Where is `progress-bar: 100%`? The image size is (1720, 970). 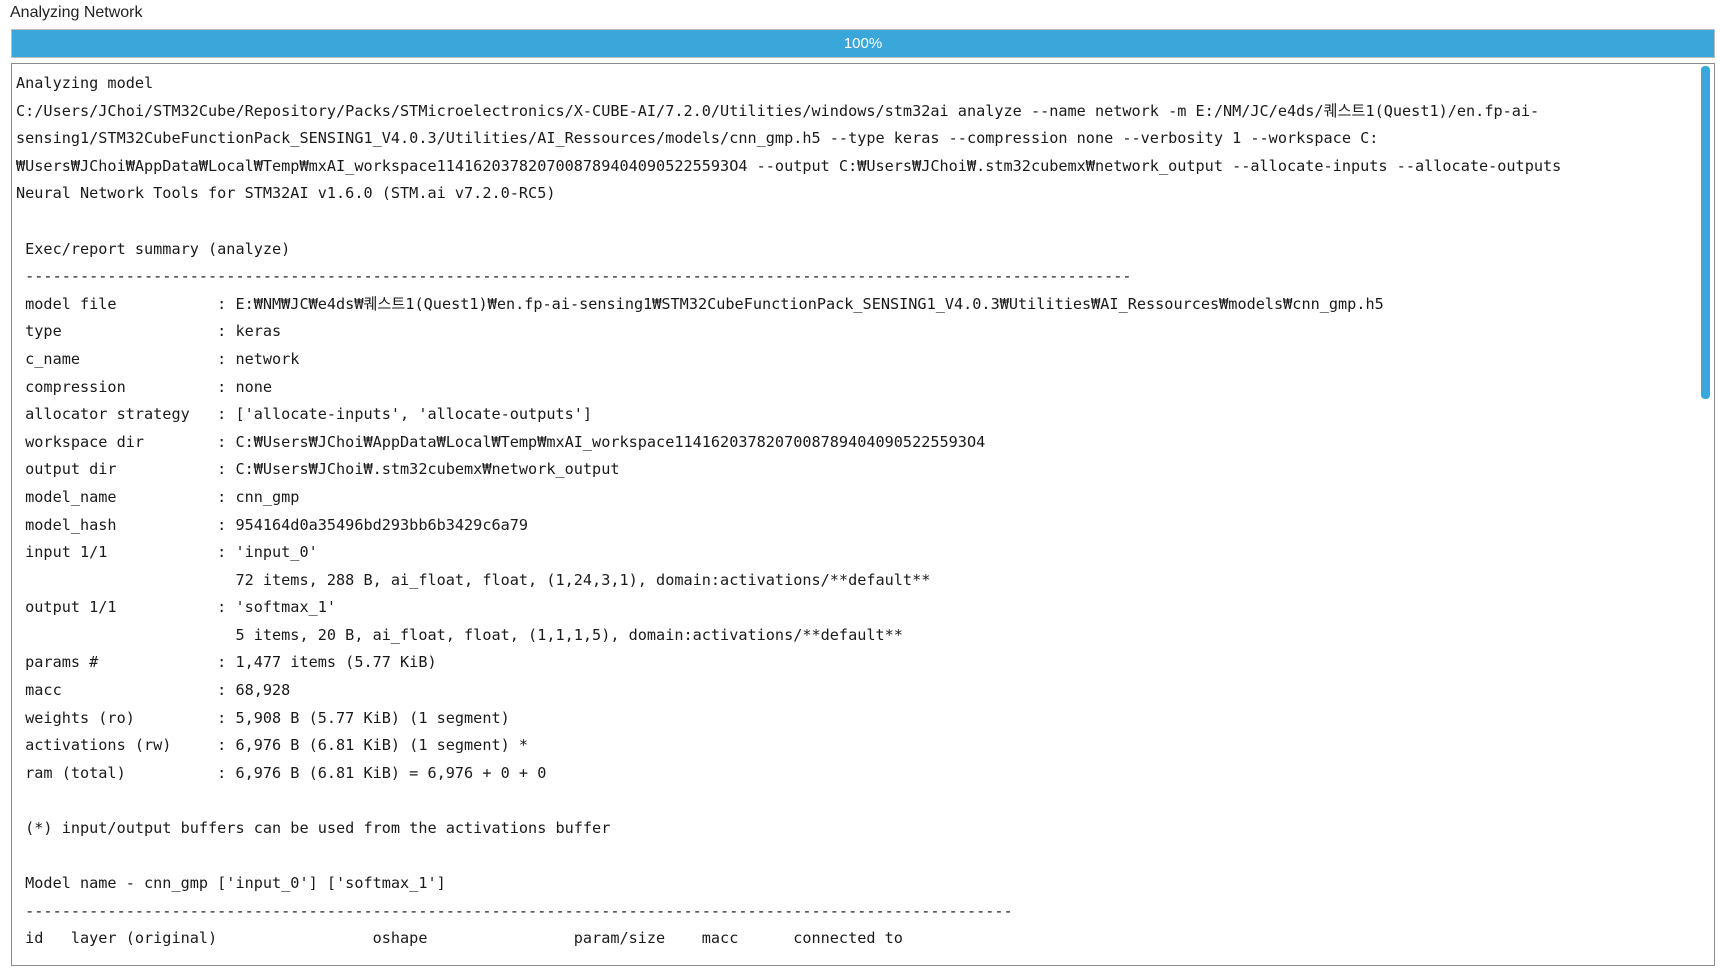
progress-bar: 100% is located at coordinates (863, 43).